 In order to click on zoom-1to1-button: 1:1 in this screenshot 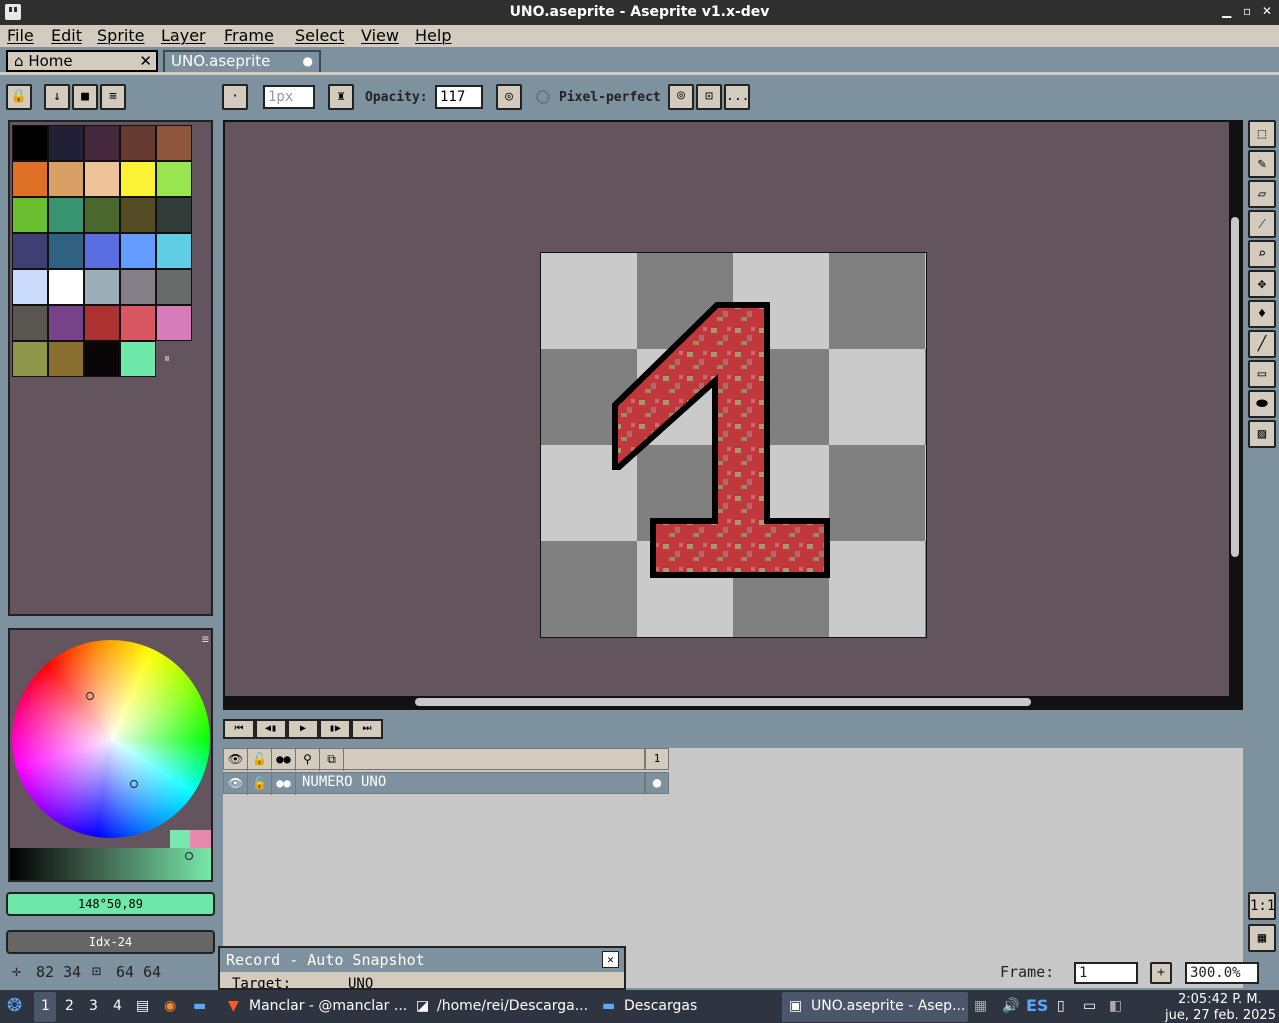, I will do `click(1262, 906)`.